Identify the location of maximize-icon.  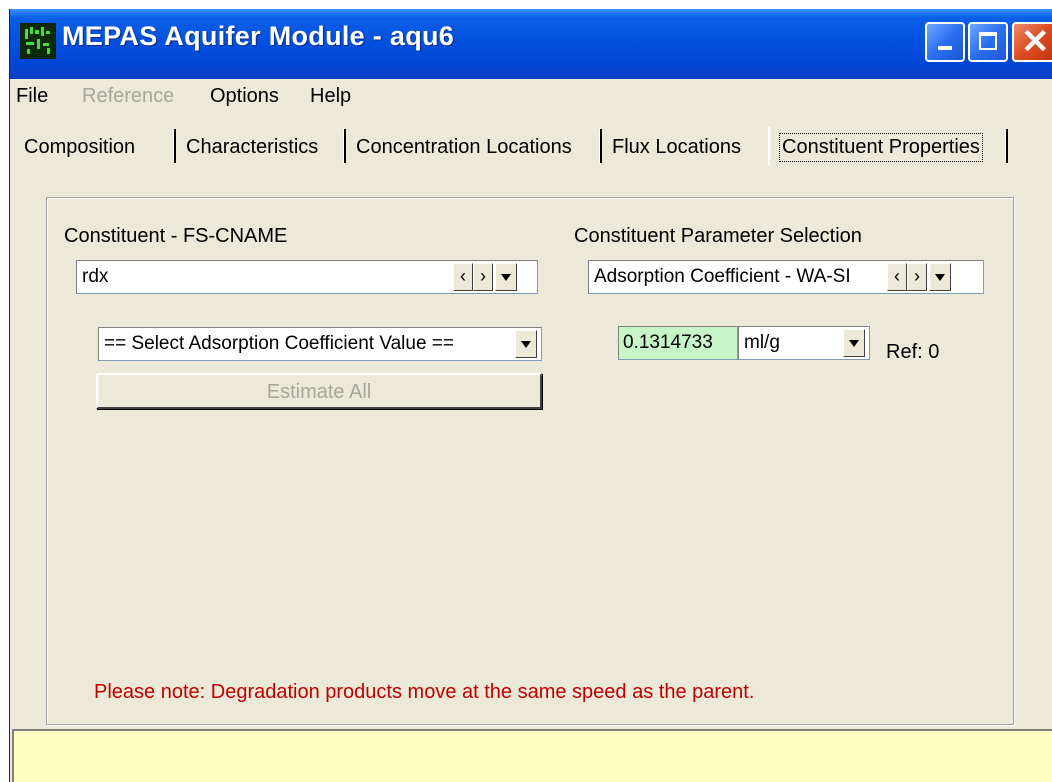
(988, 41).